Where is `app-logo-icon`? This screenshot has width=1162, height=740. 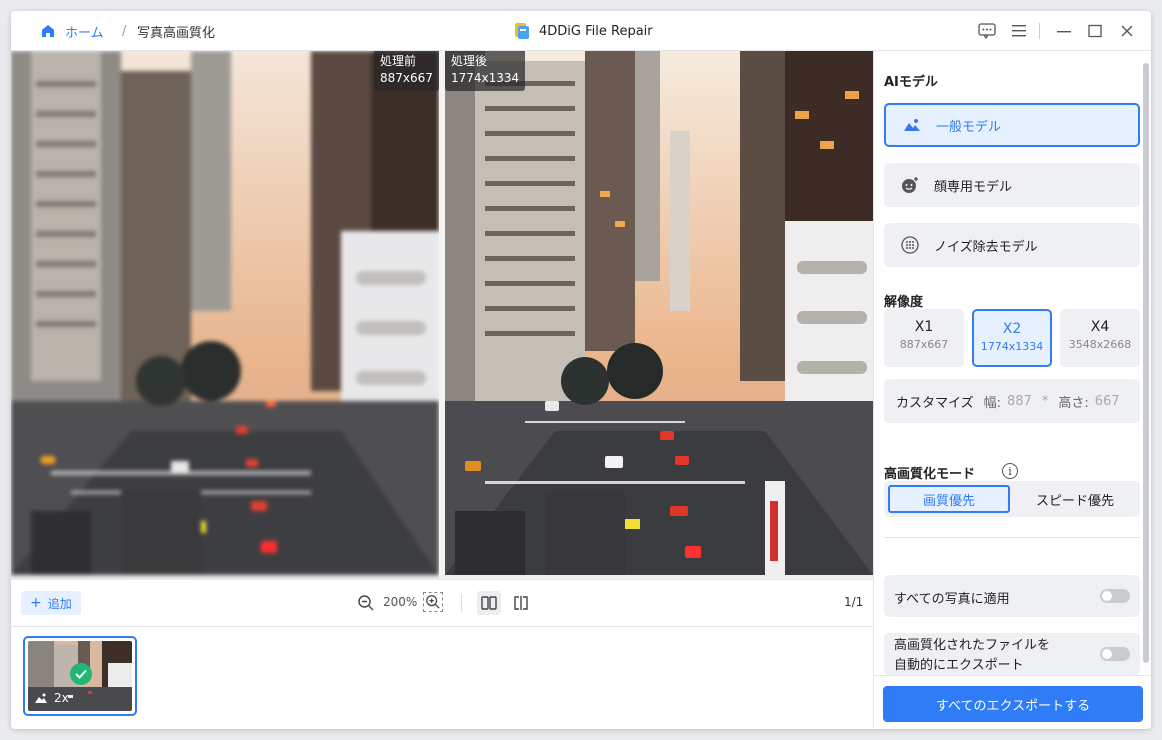 app-logo-icon is located at coordinates (522, 31).